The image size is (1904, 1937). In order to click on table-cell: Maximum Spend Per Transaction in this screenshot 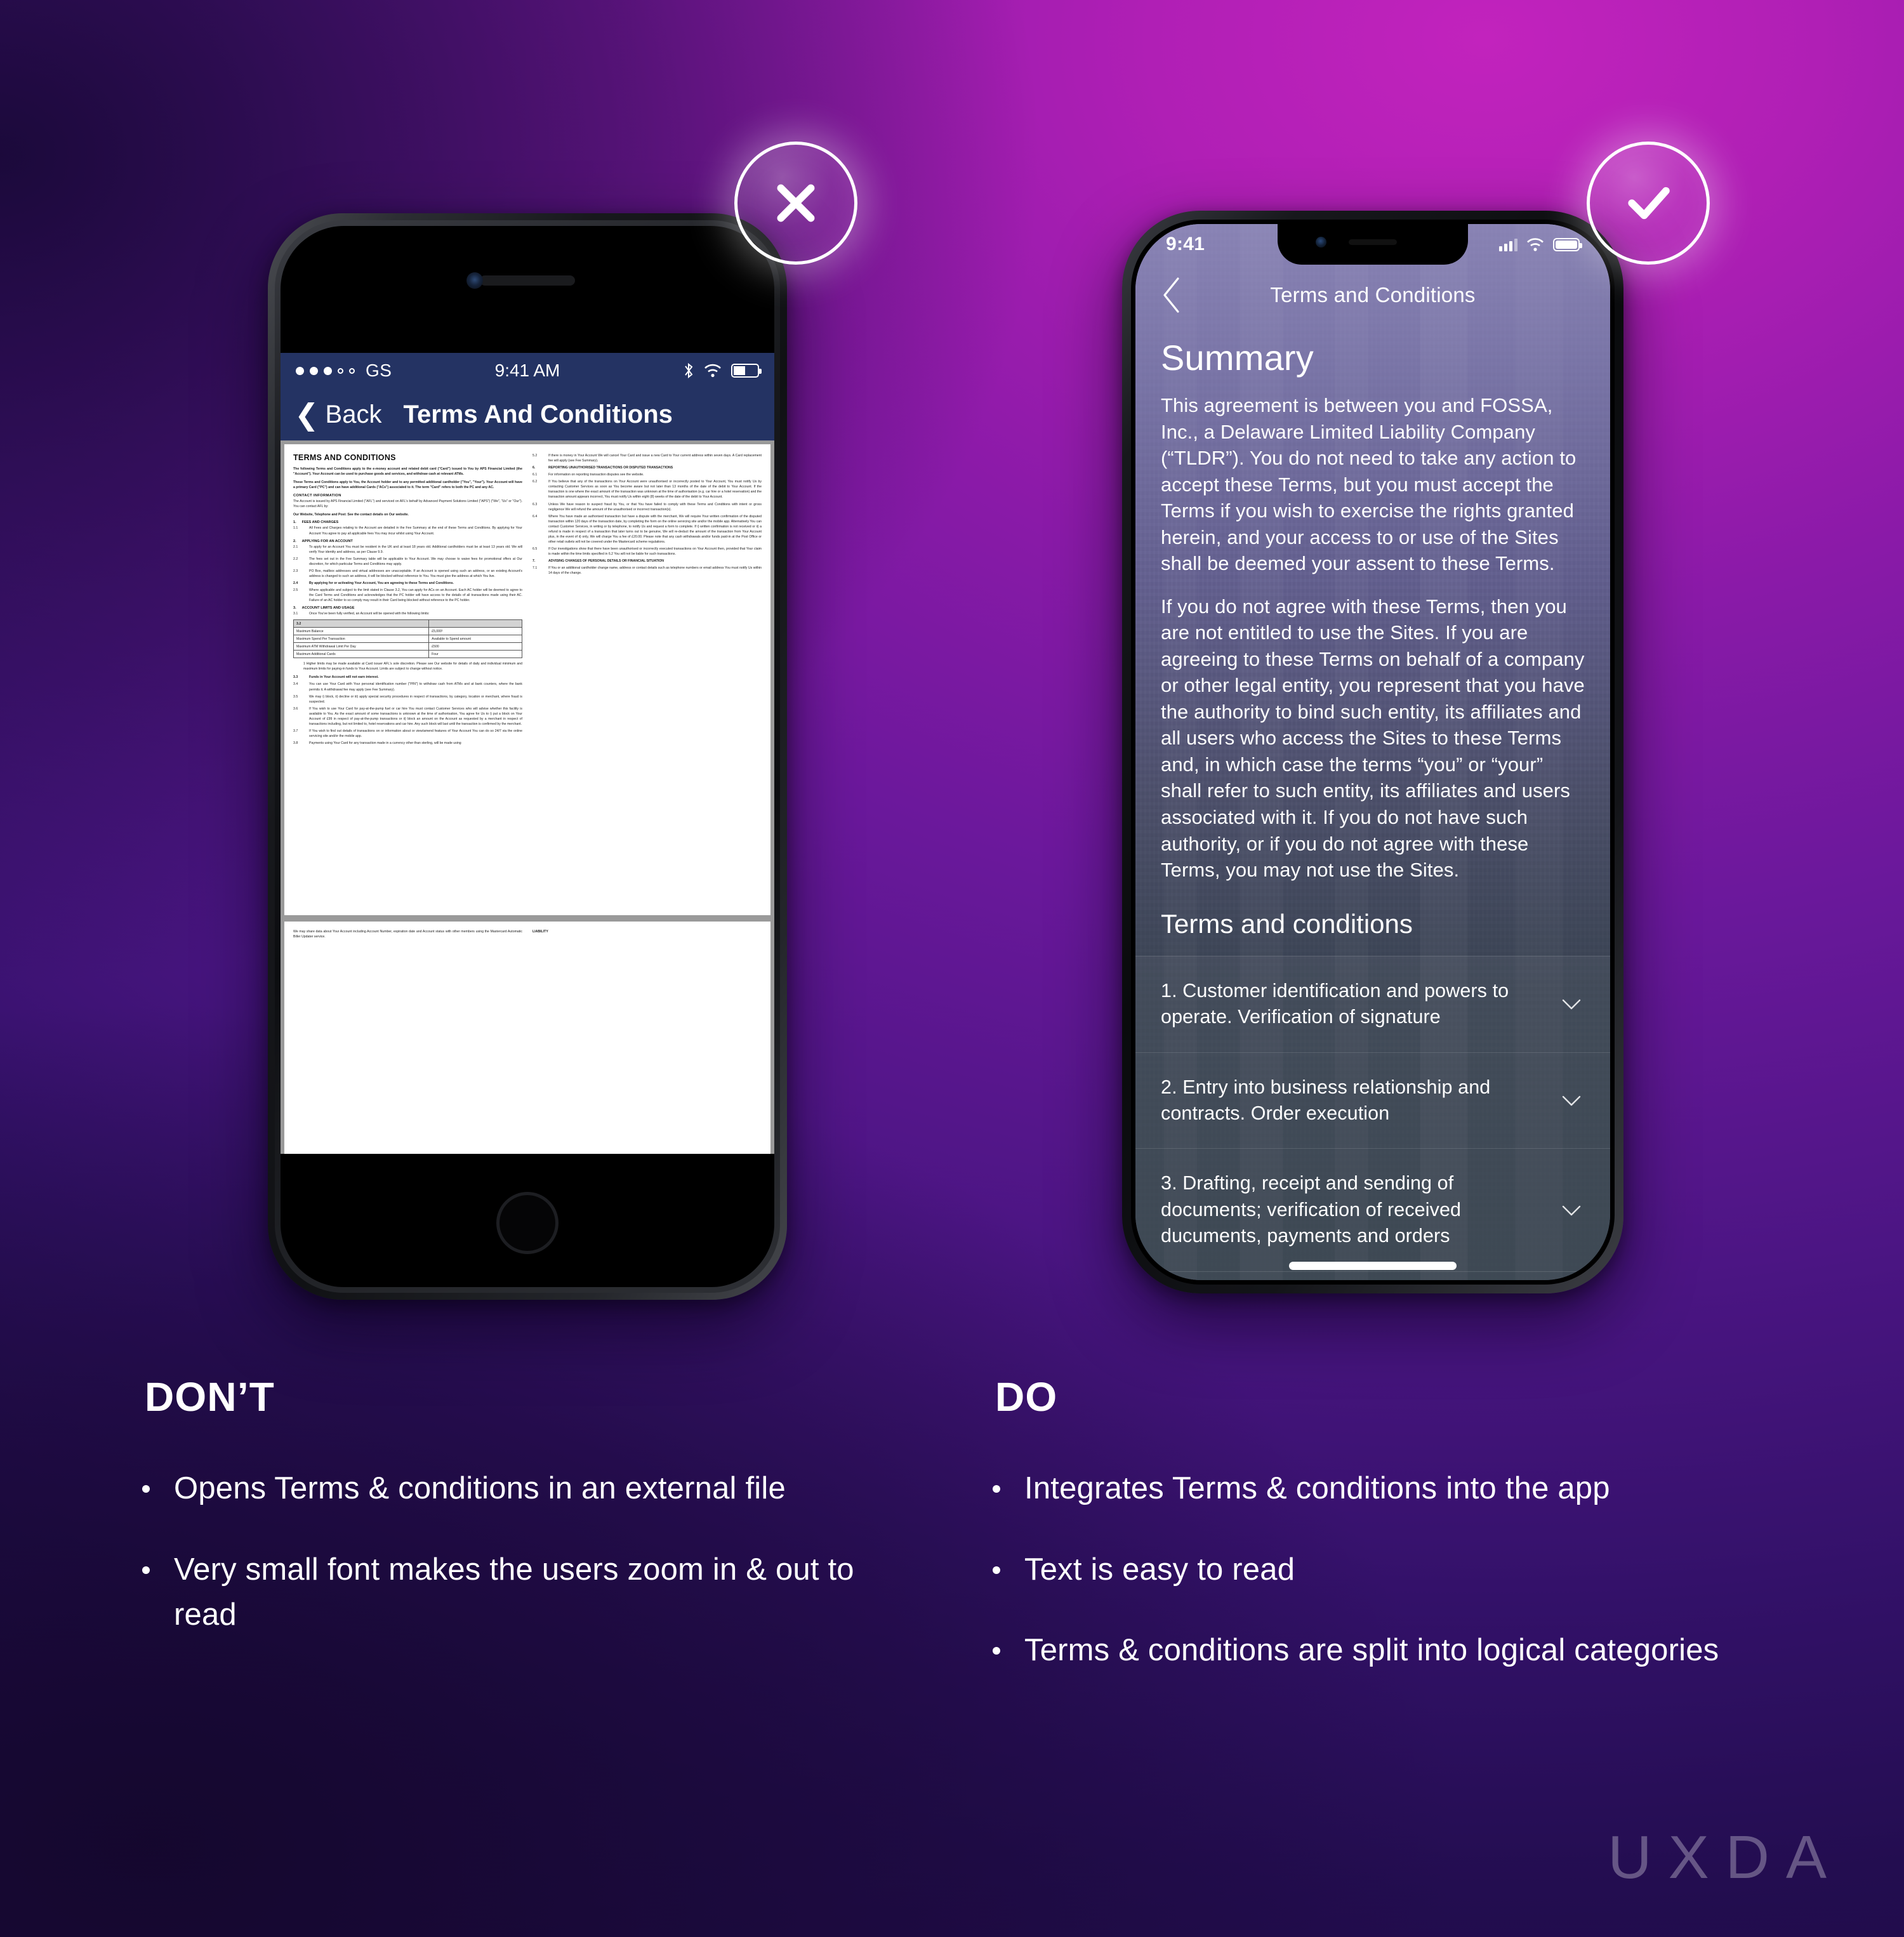, I will do `click(361, 639)`.